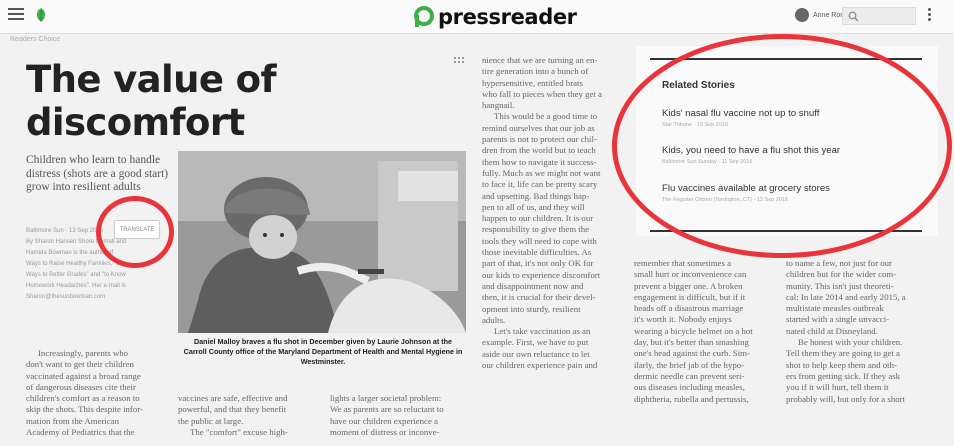 This screenshot has height=446, width=954. Describe the element at coordinates (536, 195) in the screenshot. I see `text-line: and upsetting. Bad things hap-` at that location.